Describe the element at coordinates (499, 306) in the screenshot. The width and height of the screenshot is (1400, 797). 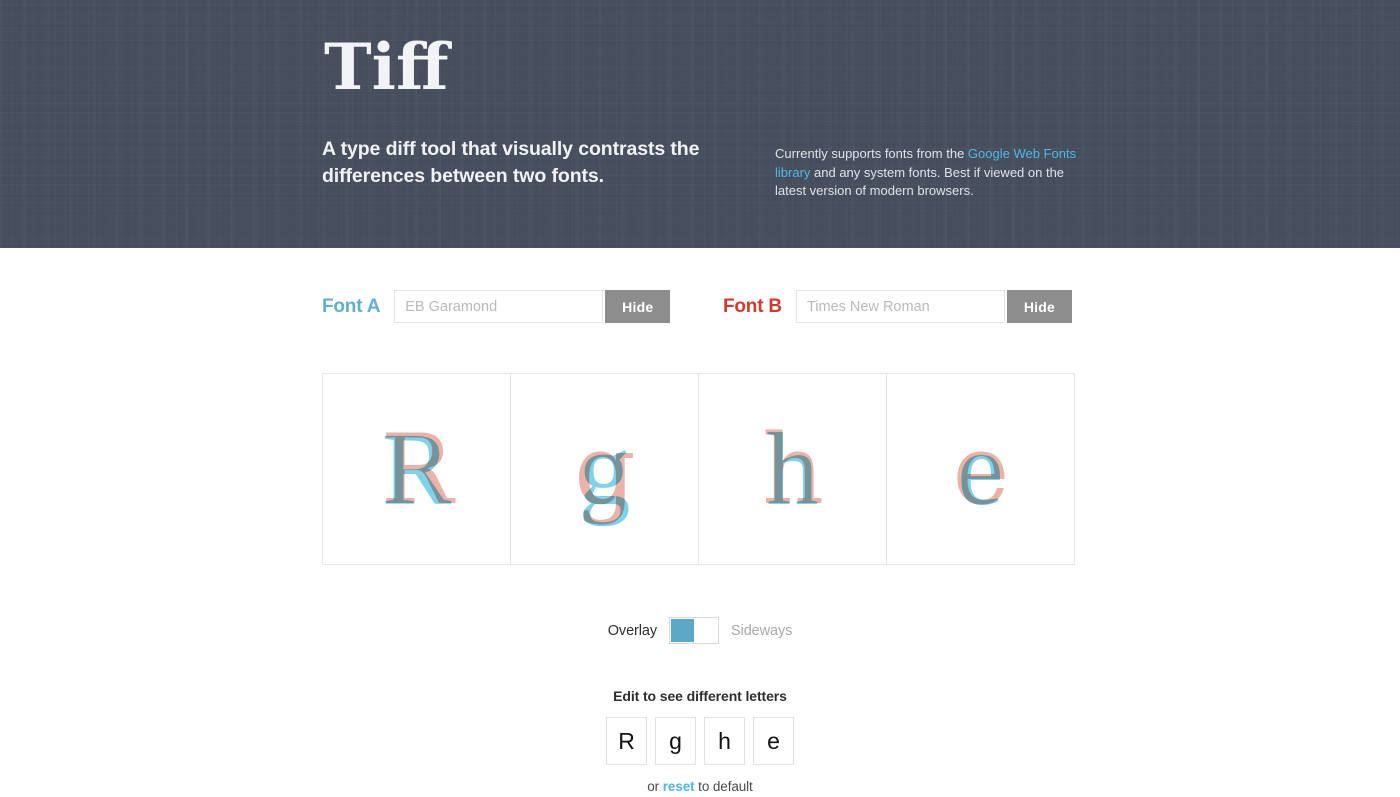
I see `font-a-input` at that location.